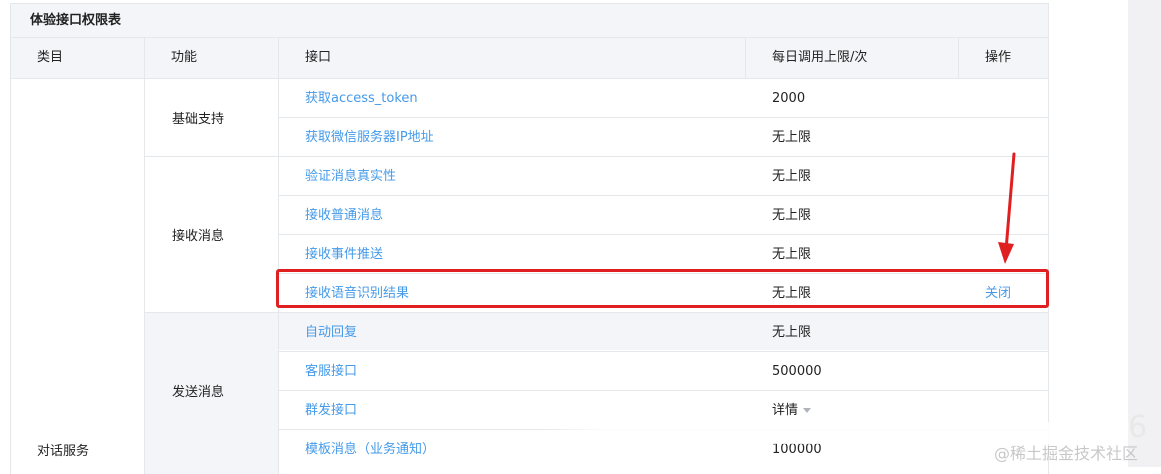 This screenshot has width=1161, height=474. Describe the element at coordinates (663, 176) in the screenshot. I see `table-row: 验证消息真实性 无上限` at that location.